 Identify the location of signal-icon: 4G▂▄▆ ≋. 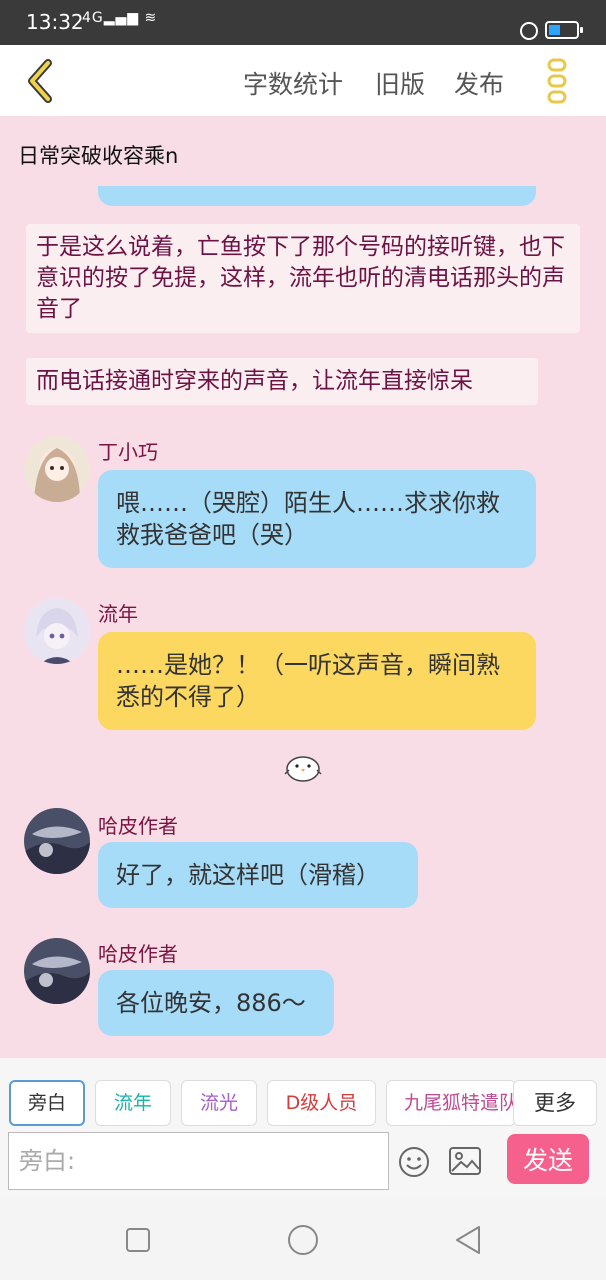
(120, 18).